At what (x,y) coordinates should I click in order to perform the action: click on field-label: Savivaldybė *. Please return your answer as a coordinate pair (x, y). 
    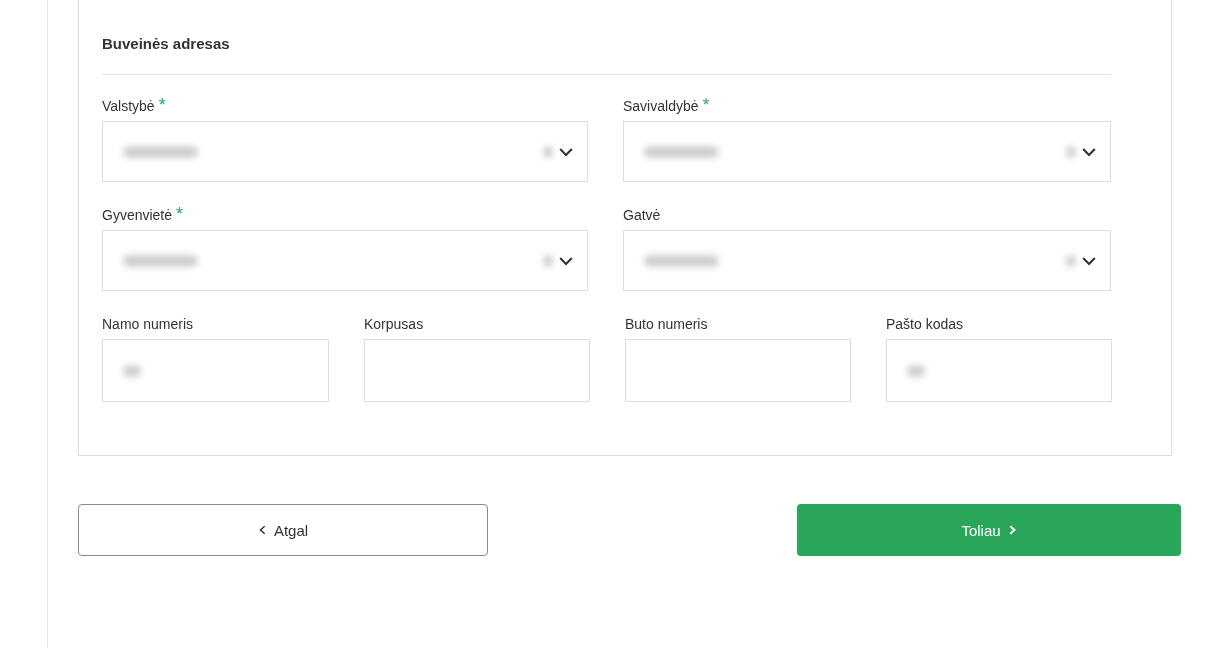
    Looking at the image, I should click on (666, 106).